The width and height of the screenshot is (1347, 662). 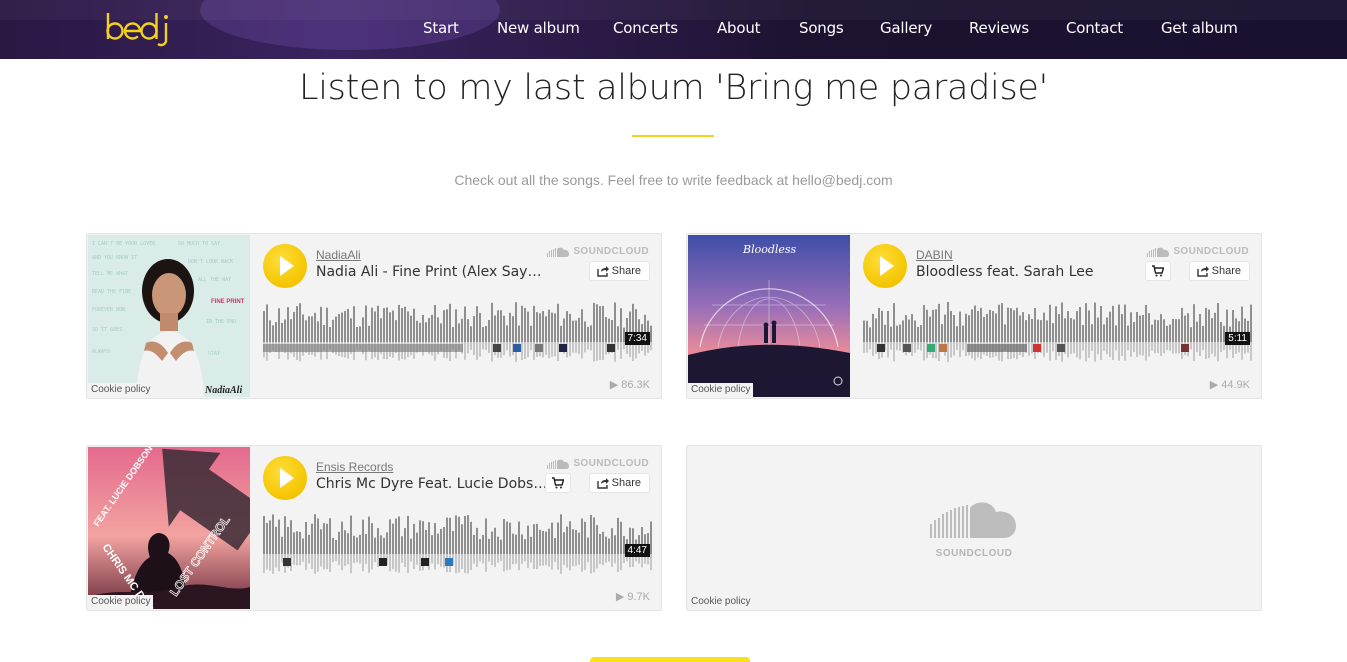 I want to click on artist-link: Ensis Records, so click(x=354, y=467).